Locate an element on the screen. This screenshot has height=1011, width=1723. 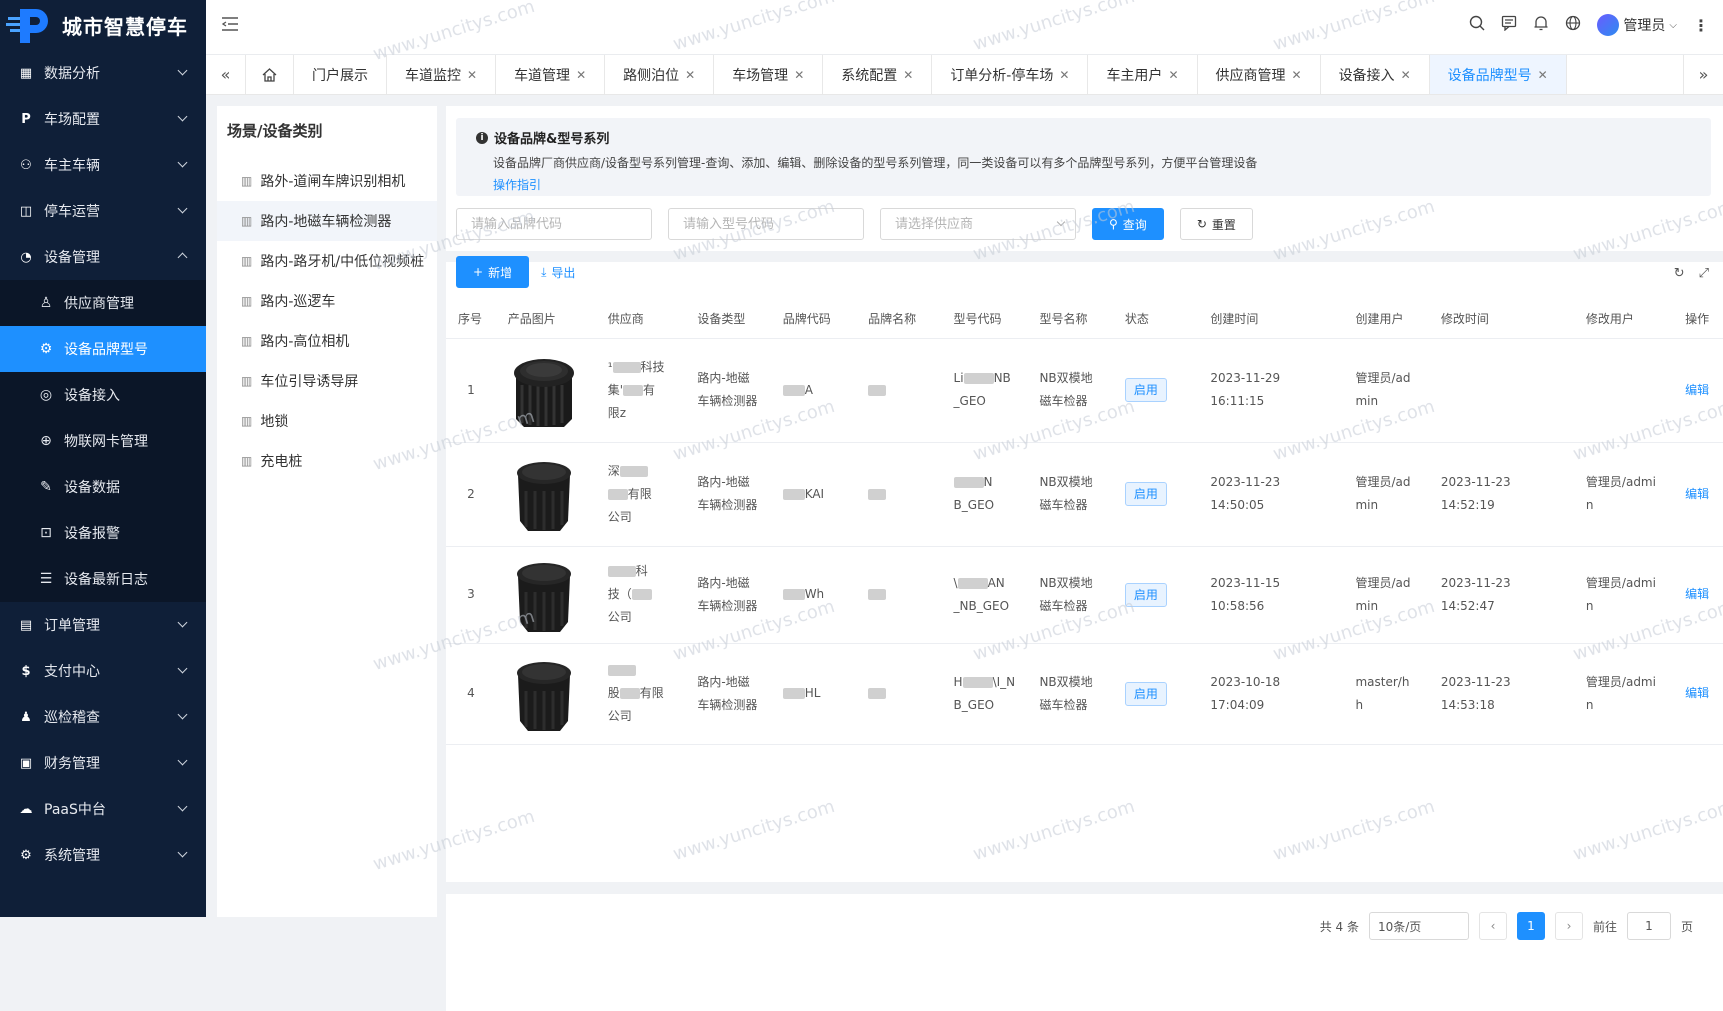
tab-label: 供应商管理 is located at coordinates (1250, 75).